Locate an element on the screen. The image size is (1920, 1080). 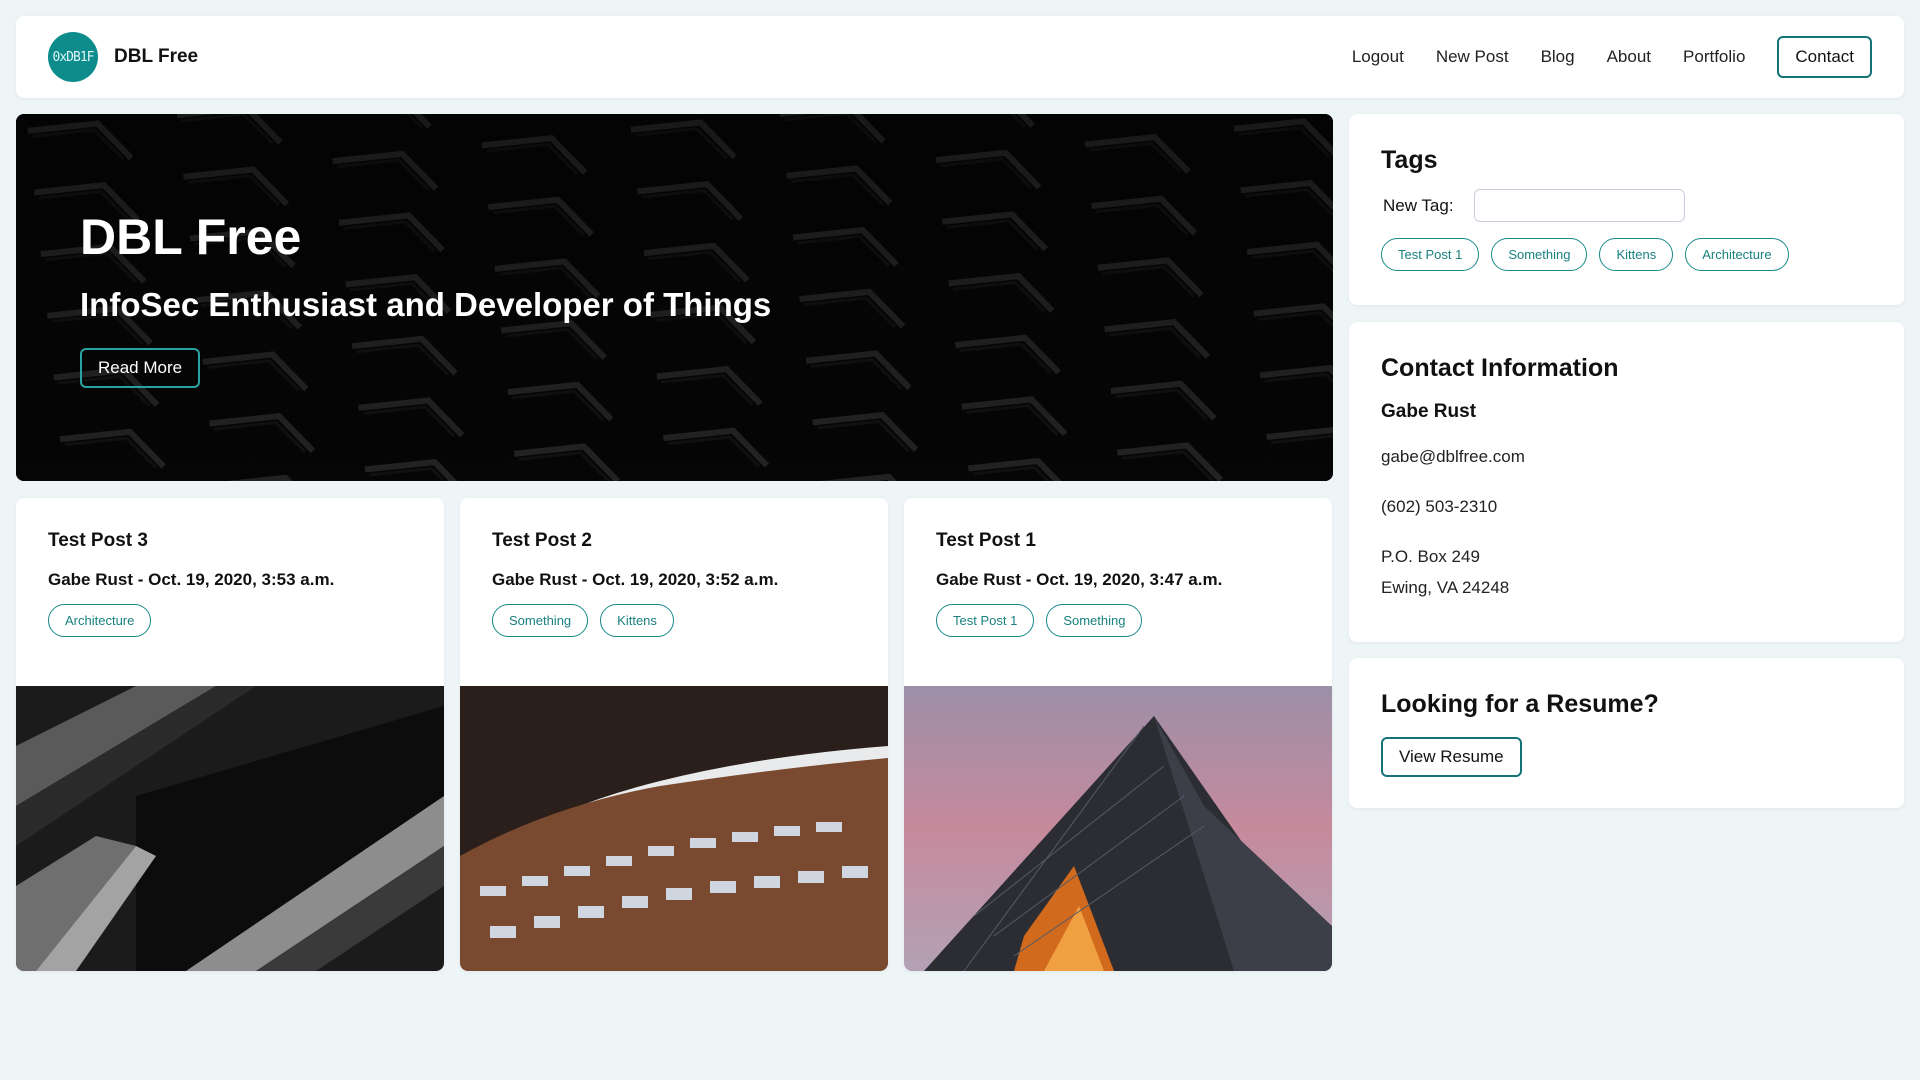
nav-link-about: About is located at coordinates (1629, 57).